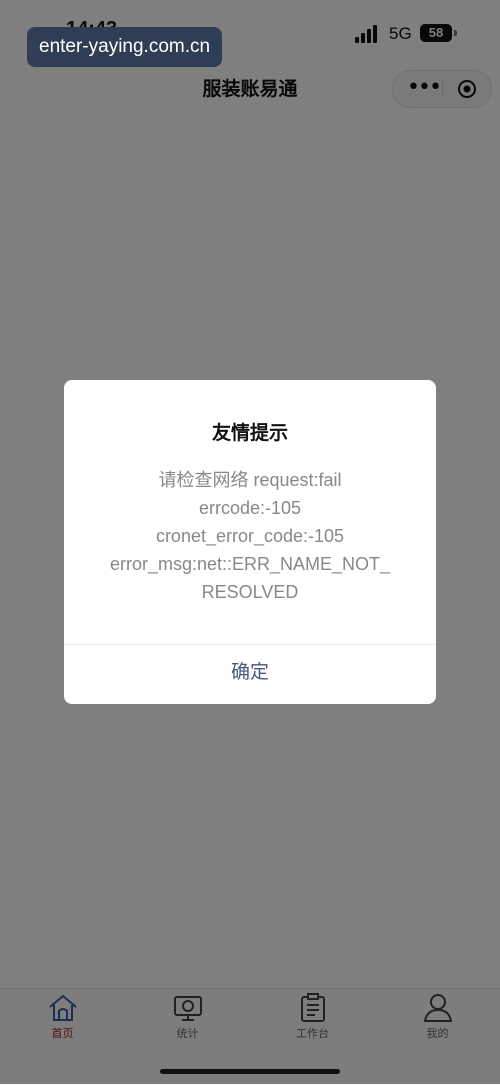  I want to click on message-line: error_msg:net::ERR_NAME_NOT_, so click(250, 564).